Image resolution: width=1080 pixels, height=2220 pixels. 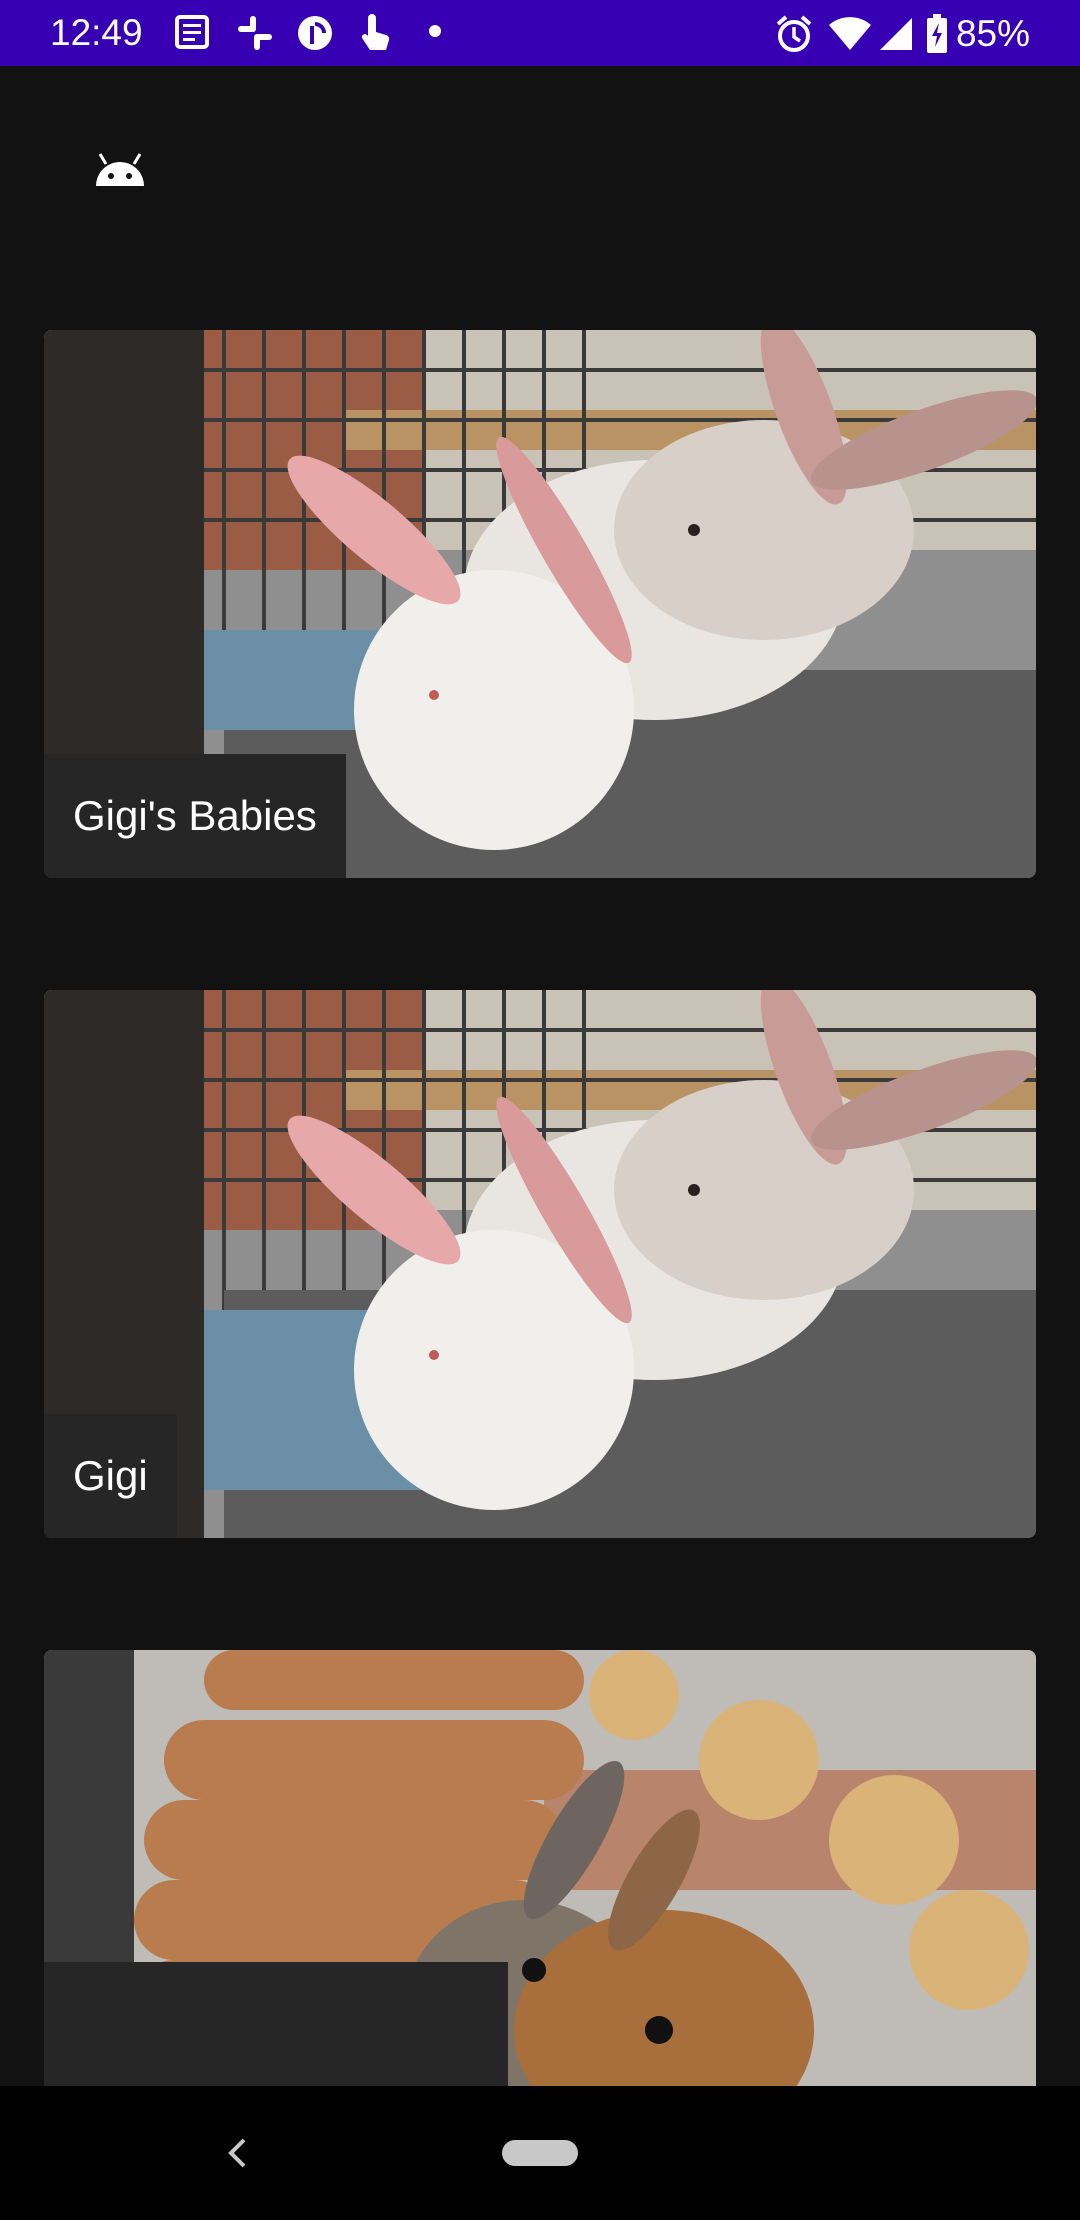 What do you see at coordinates (435, 31) in the screenshot?
I see `dot-icon` at bounding box center [435, 31].